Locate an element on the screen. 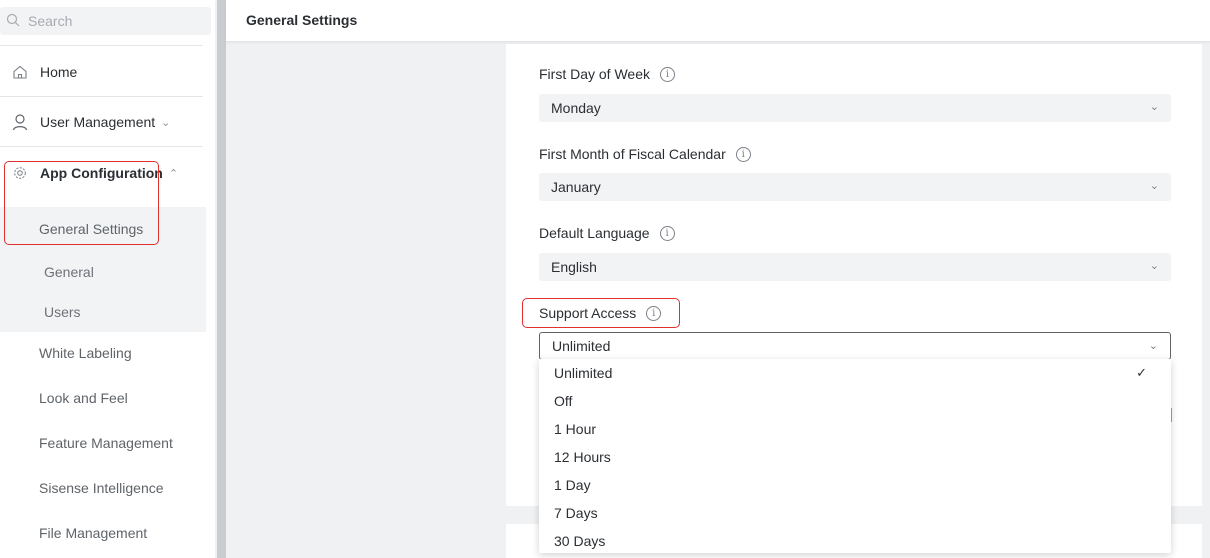 This screenshot has height=558, width=1210. sidebar-subitem-users: Users is located at coordinates (62, 312).